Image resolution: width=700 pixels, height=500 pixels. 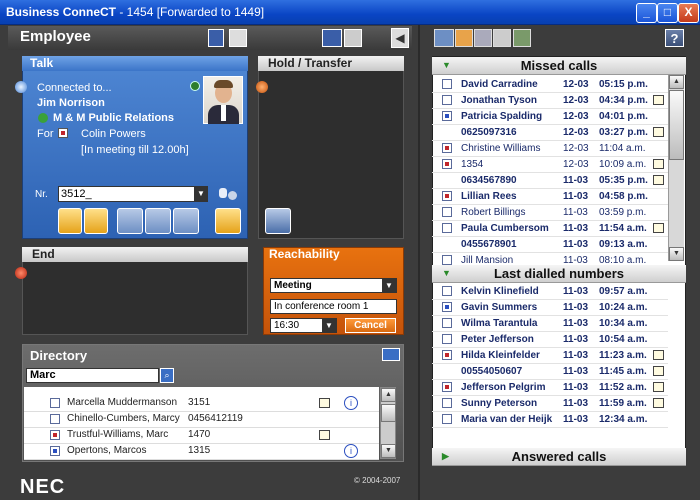 I want to click on team-icon, so click(x=522, y=38).